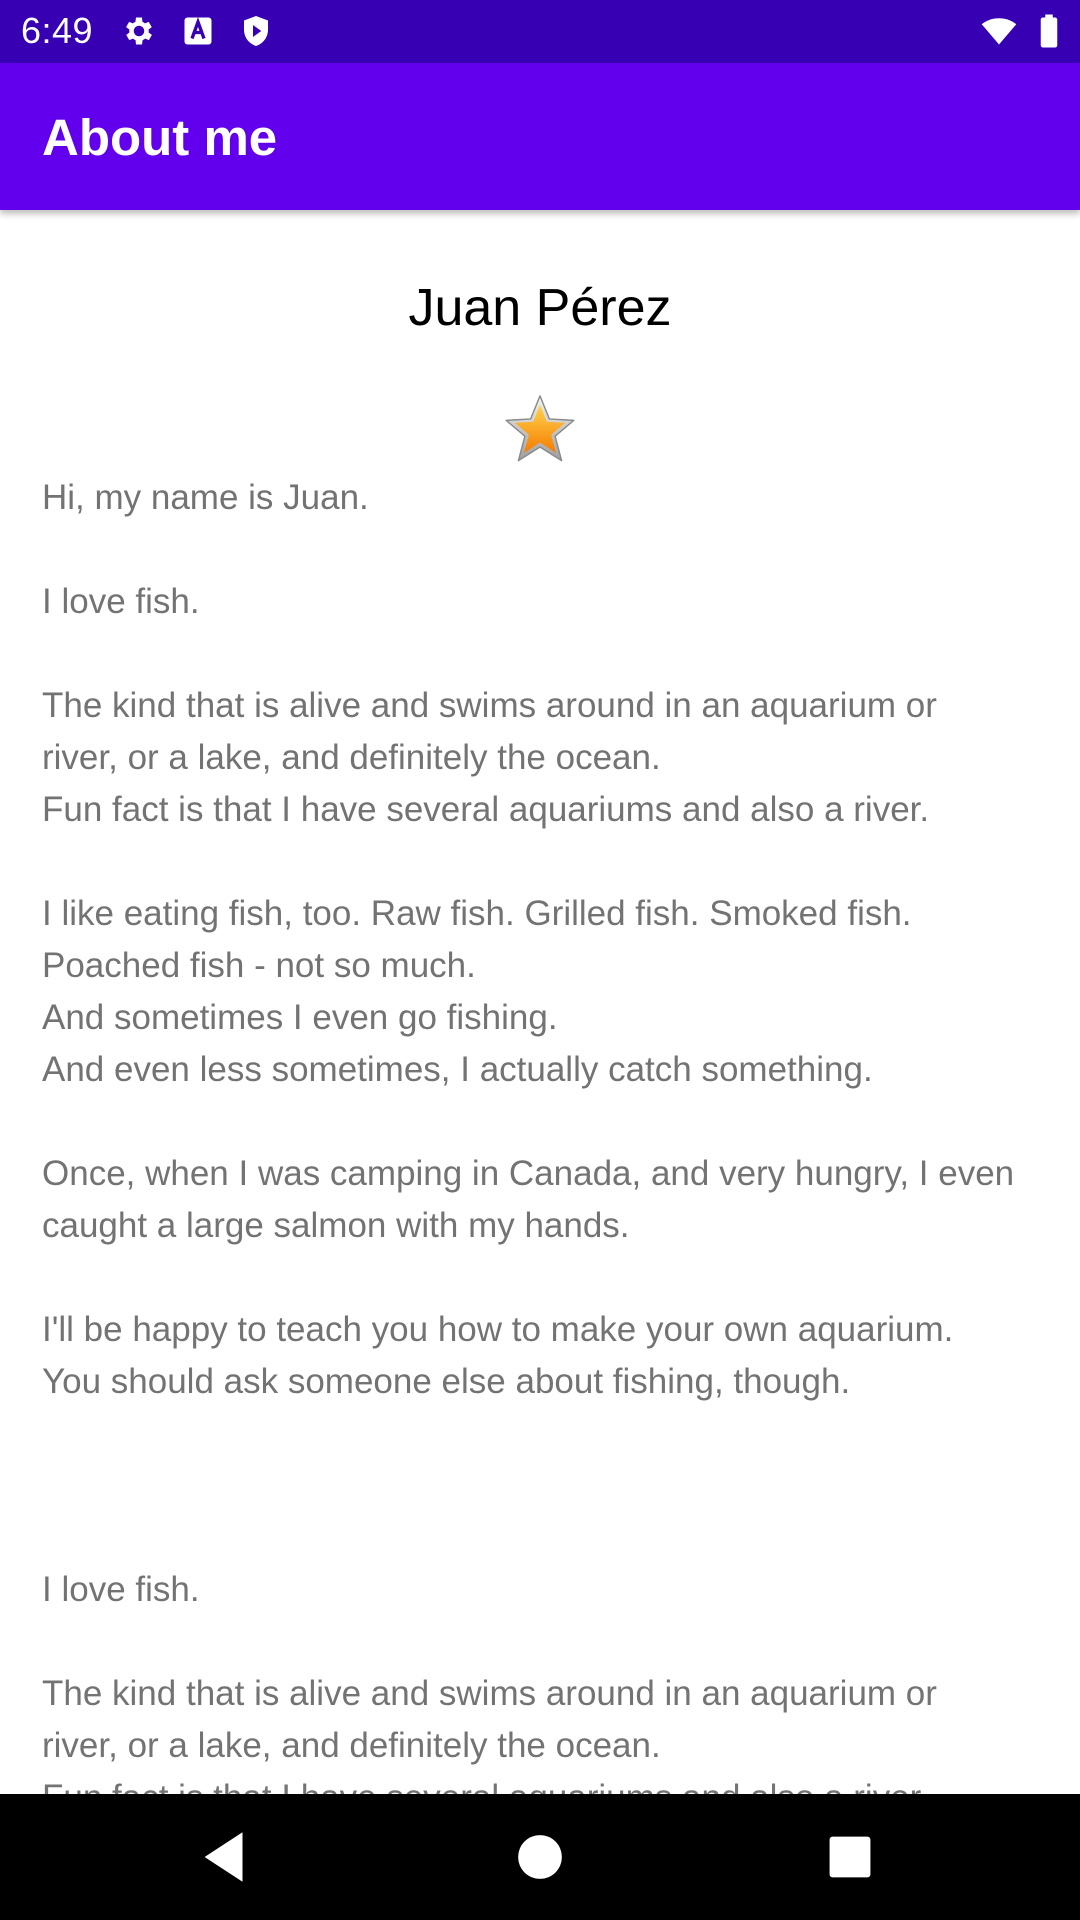  What do you see at coordinates (540, 31) in the screenshot?
I see `status-bar: 6:49` at bounding box center [540, 31].